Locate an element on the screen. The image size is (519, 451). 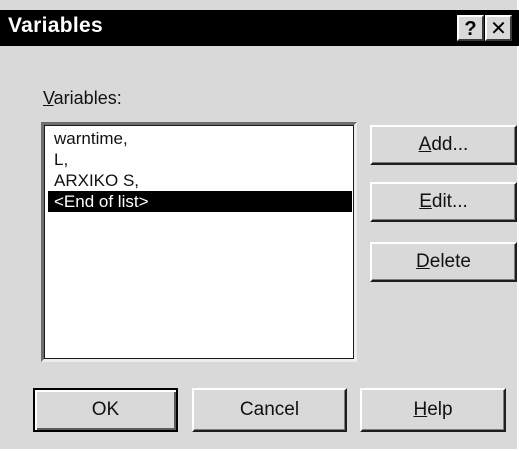
ok-button: OK is located at coordinates (105, 410).